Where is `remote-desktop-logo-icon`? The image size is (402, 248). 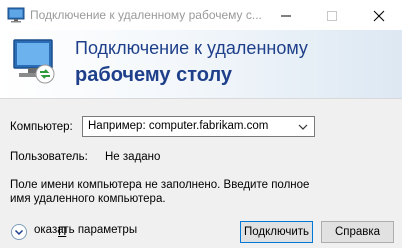 remote-desktop-logo-icon is located at coordinates (34, 61).